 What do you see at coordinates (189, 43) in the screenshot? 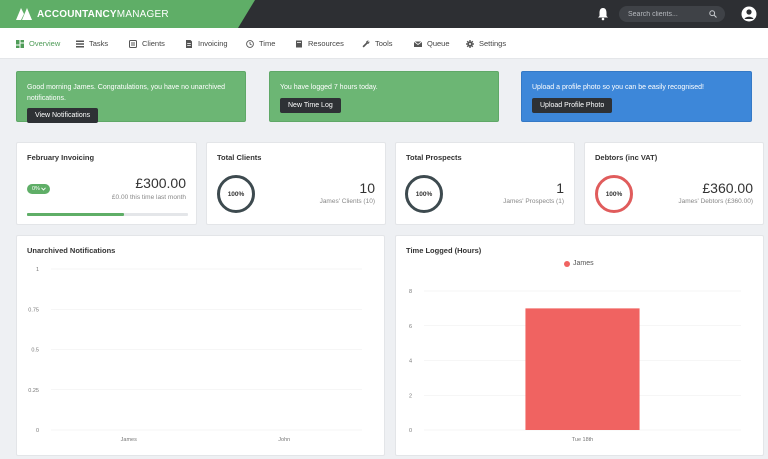
I see `invoice-icon` at bounding box center [189, 43].